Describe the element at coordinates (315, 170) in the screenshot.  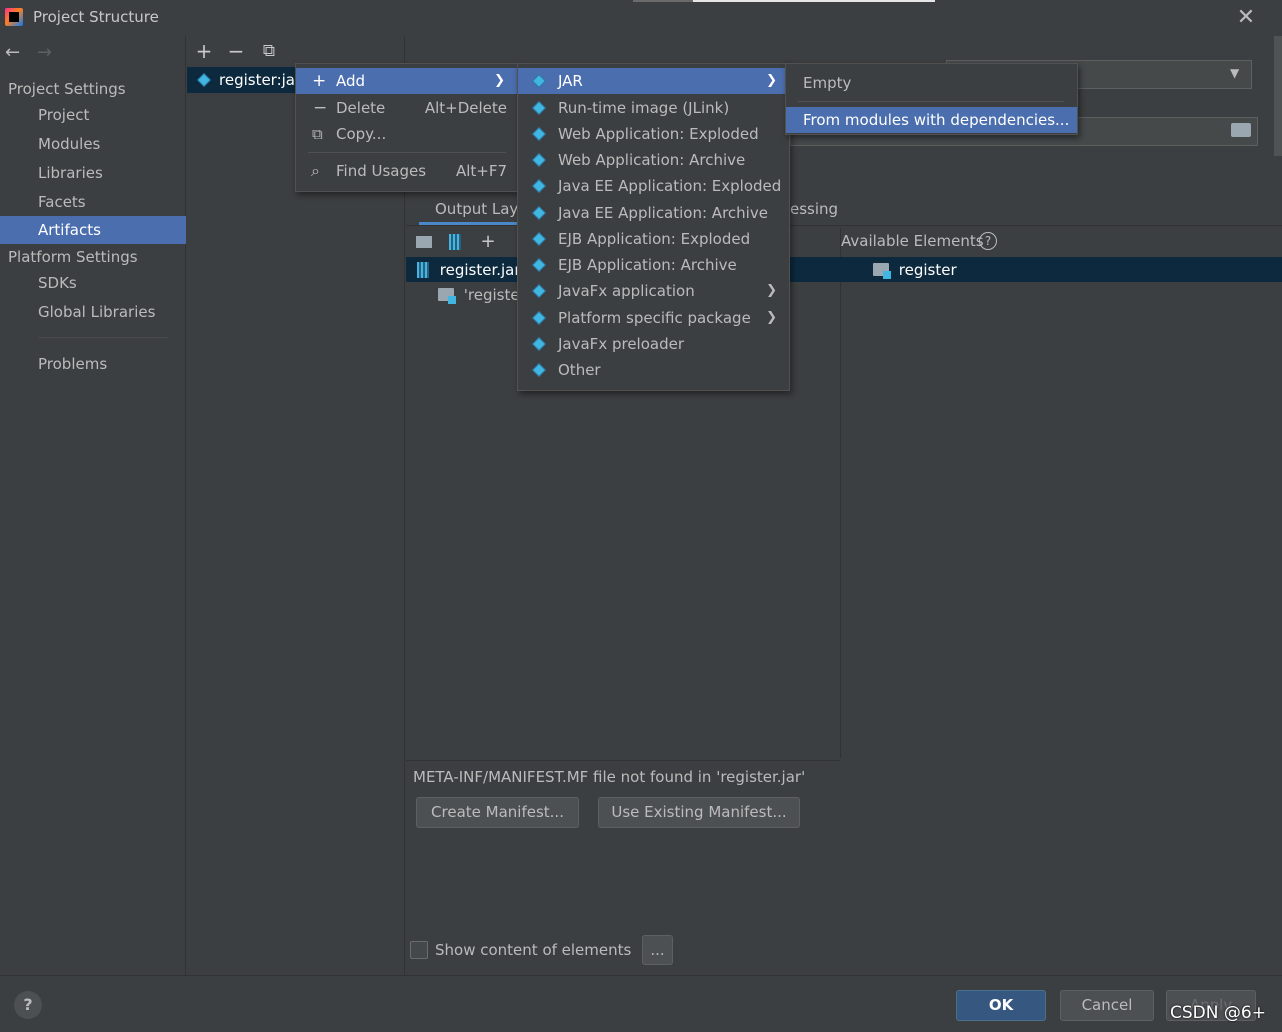
I see `search-icon: ⌕` at that location.